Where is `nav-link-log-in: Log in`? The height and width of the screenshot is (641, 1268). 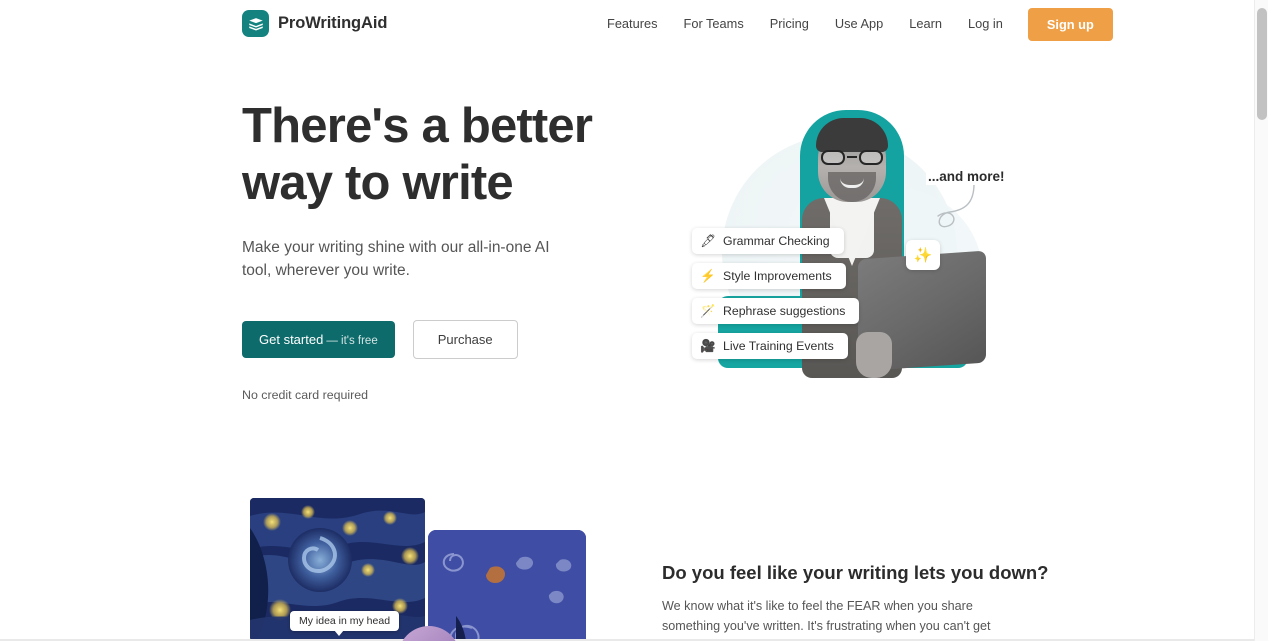 nav-link-log-in: Log in is located at coordinates (985, 24).